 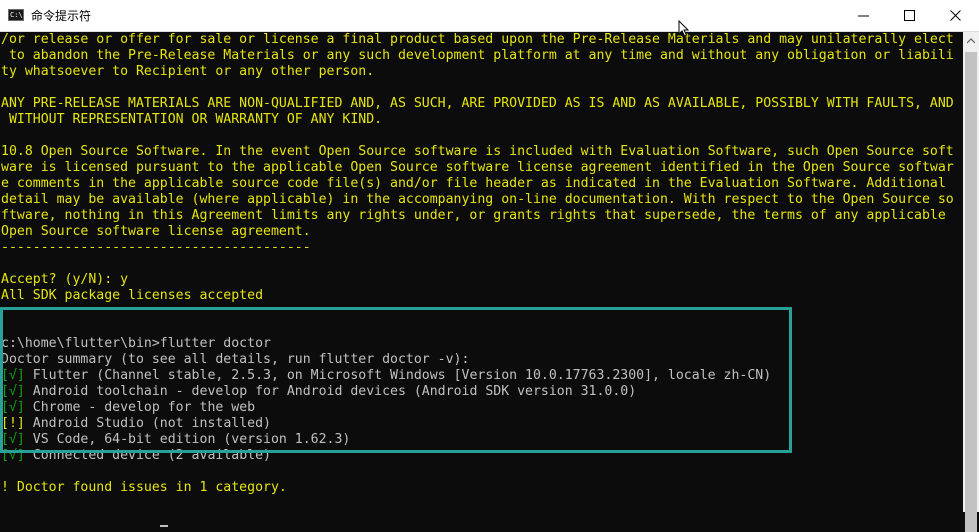 I want to click on scroll-up-icon, so click(x=971, y=41).